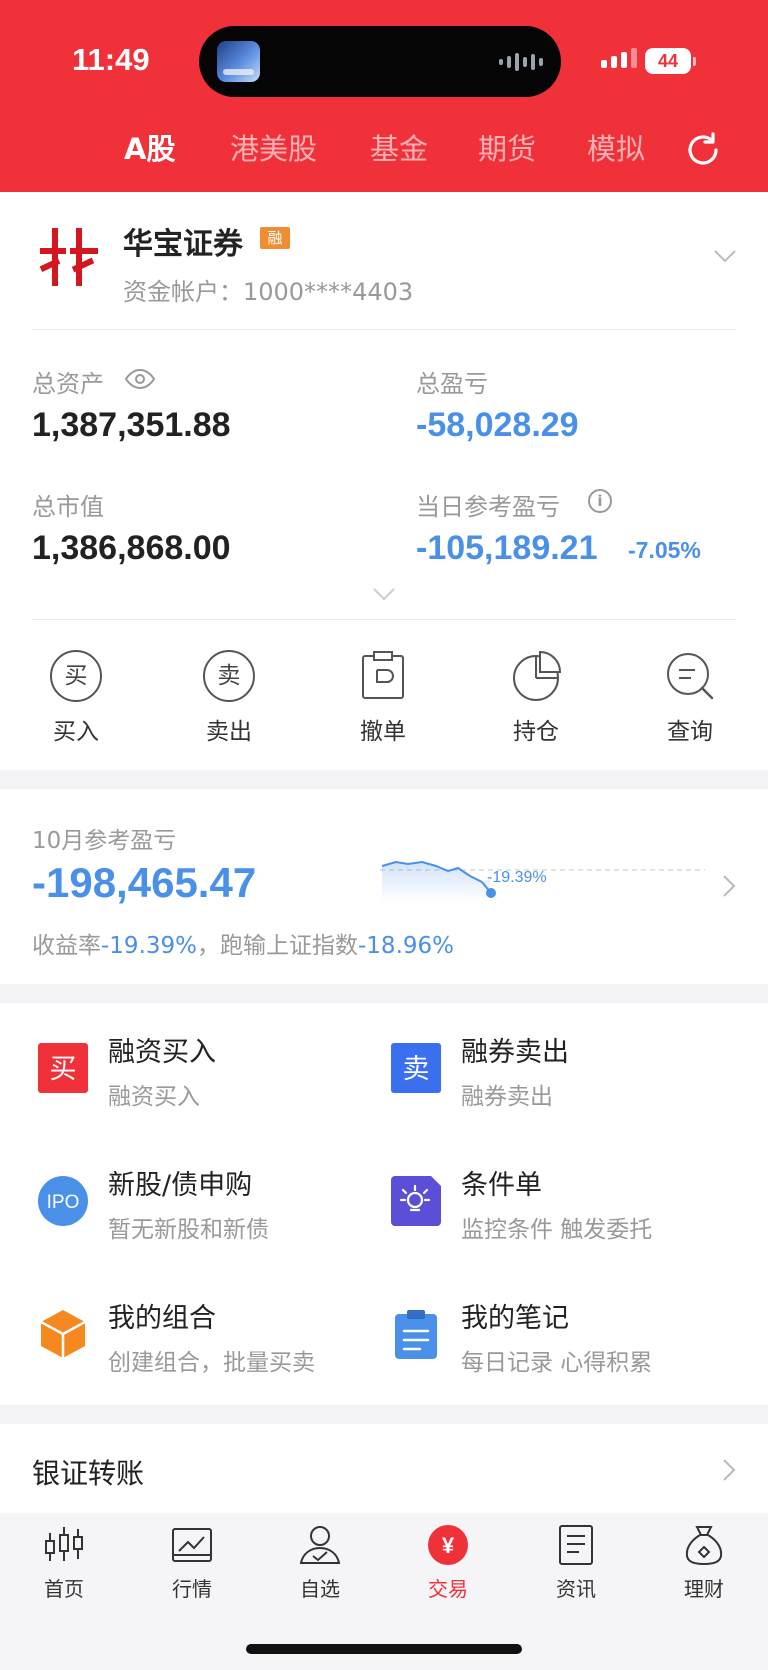 This screenshot has width=768, height=1670. Describe the element at coordinates (488, 507) in the screenshot. I see `daily-pnl-label: 当日参考盈亏` at that location.